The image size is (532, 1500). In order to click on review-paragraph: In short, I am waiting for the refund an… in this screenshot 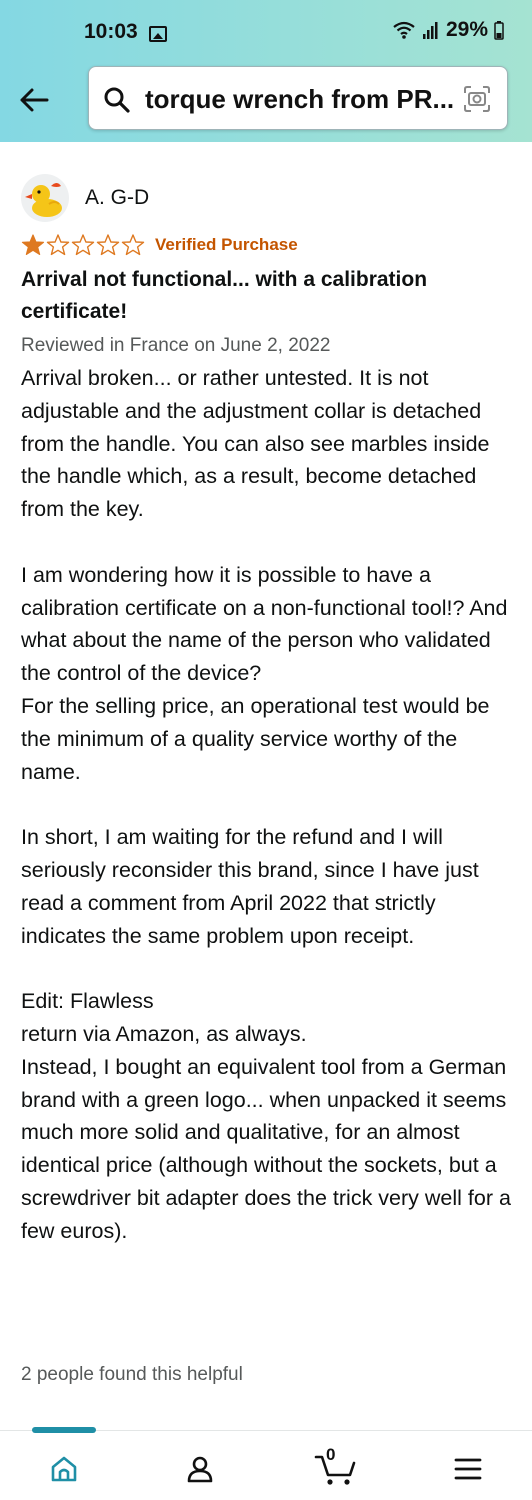, I will do `click(250, 886)`.